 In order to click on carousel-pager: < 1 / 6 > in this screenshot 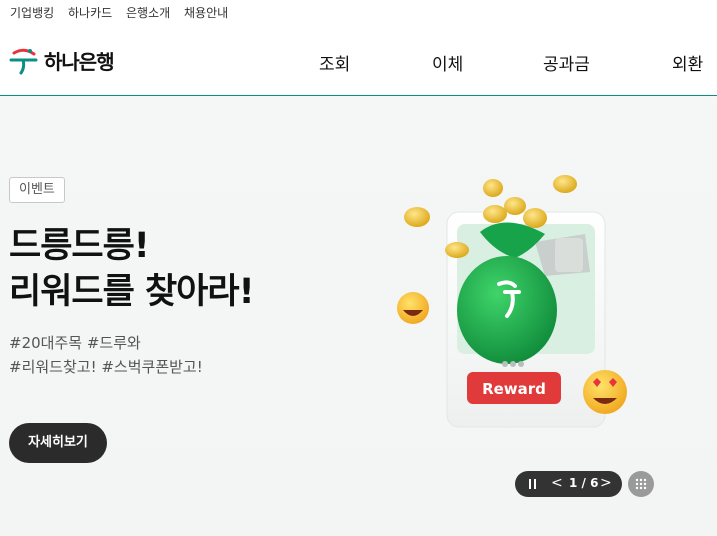, I will do `click(568, 484)`.